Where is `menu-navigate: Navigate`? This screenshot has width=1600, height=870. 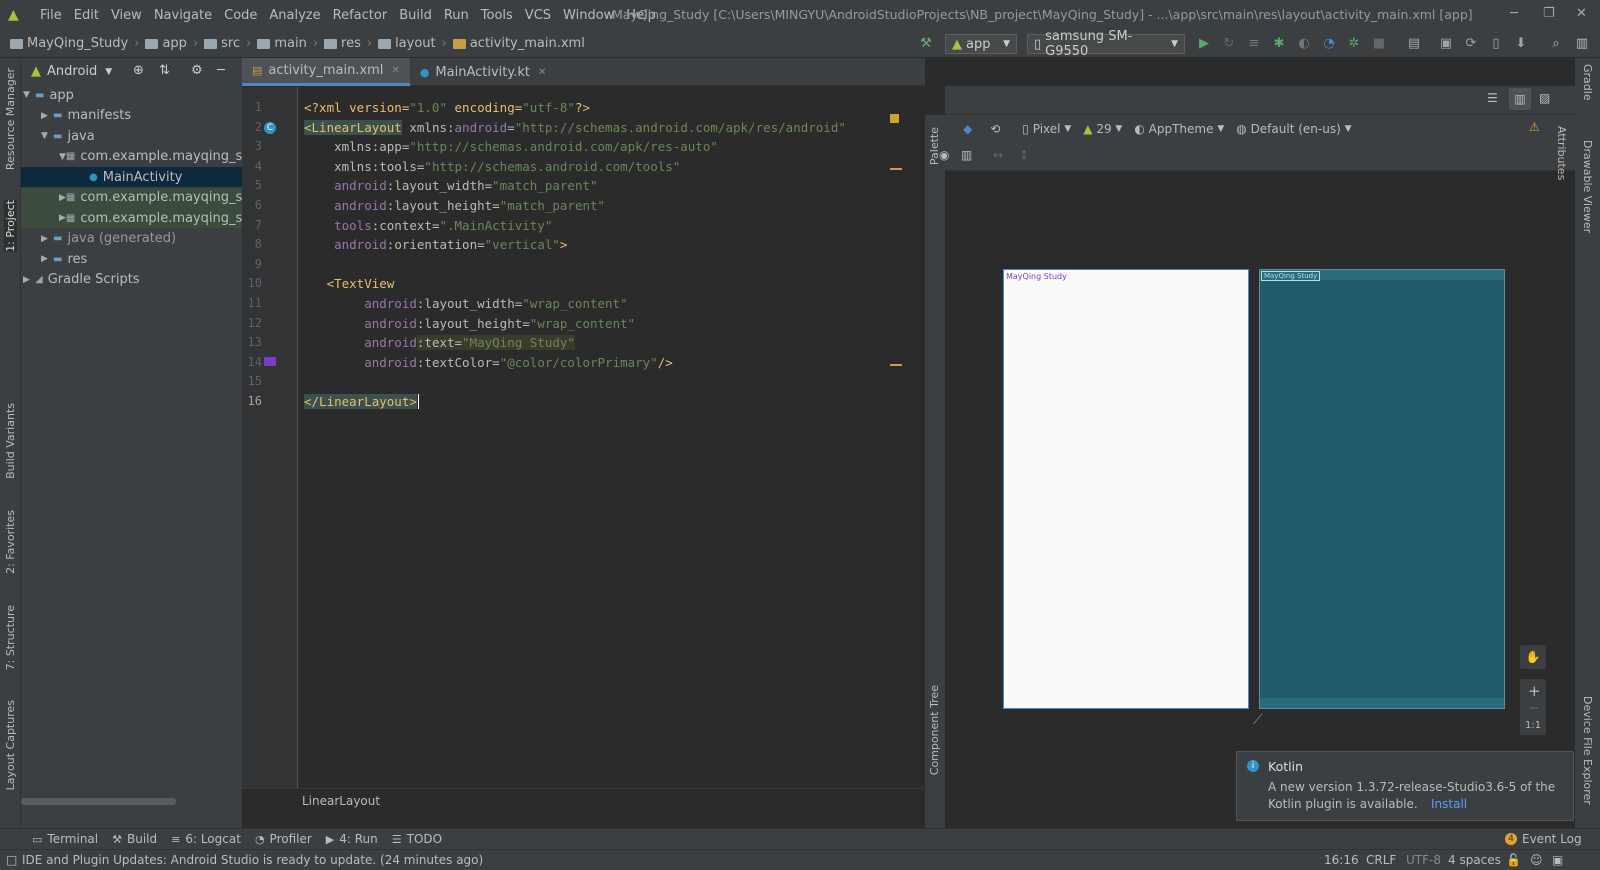
menu-navigate: Navigate is located at coordinates (183, 15).